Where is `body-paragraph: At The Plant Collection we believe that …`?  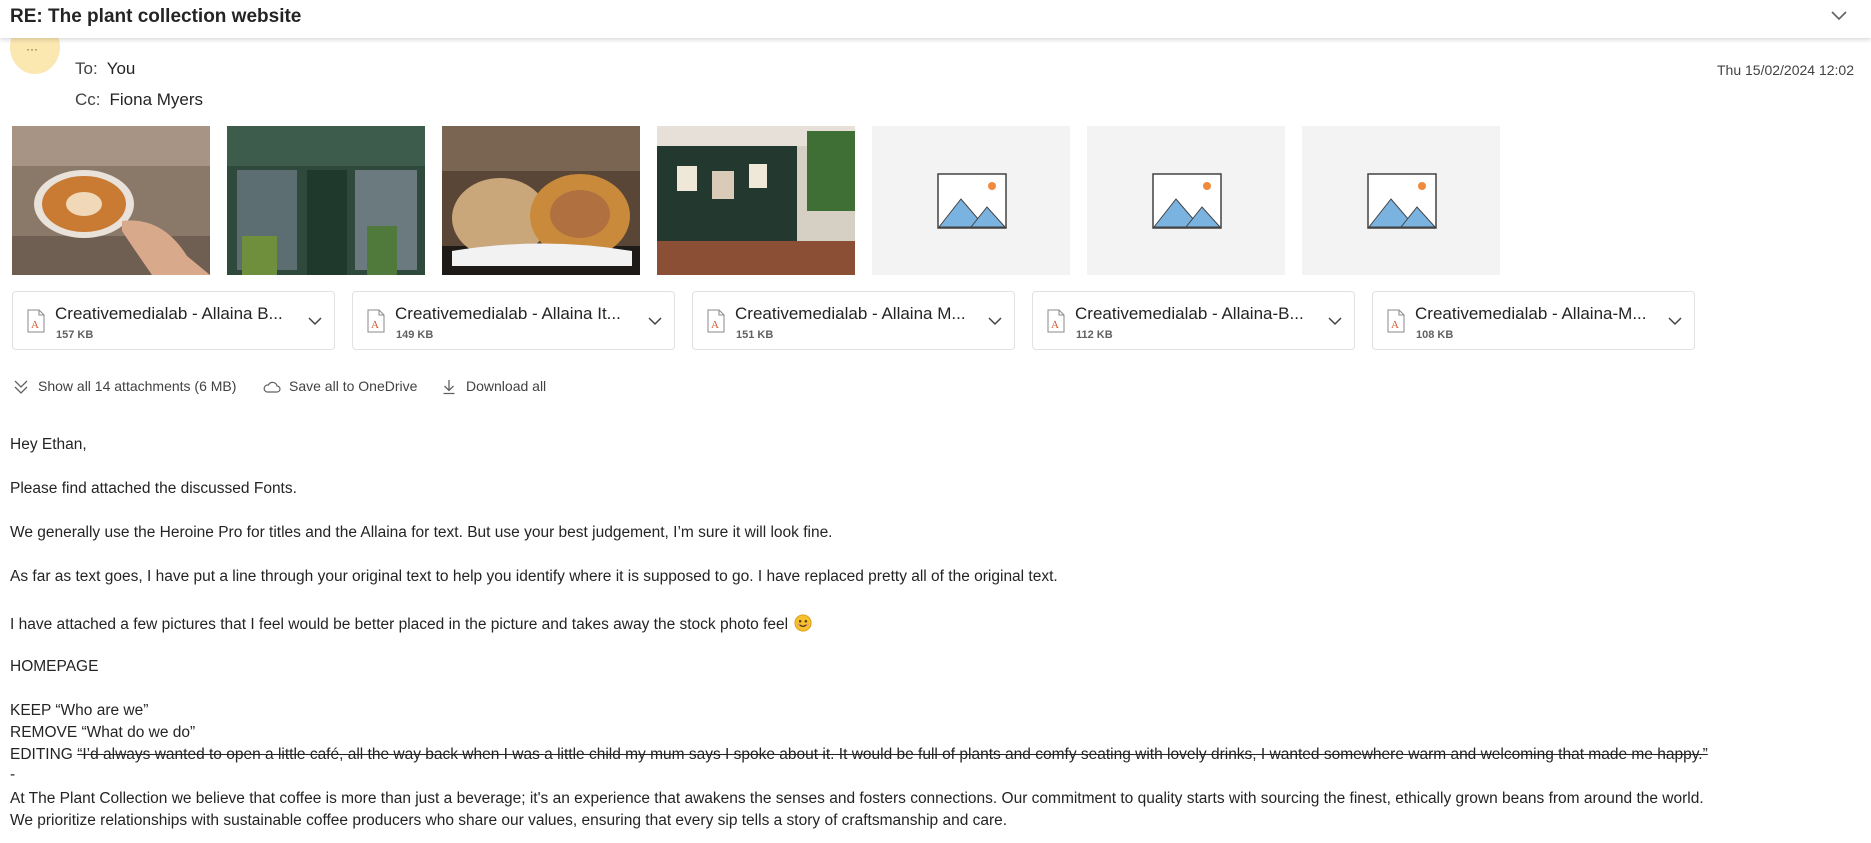 body-paragraph: At The Plant Collection we believe that … is located at coordinates (857, 798).